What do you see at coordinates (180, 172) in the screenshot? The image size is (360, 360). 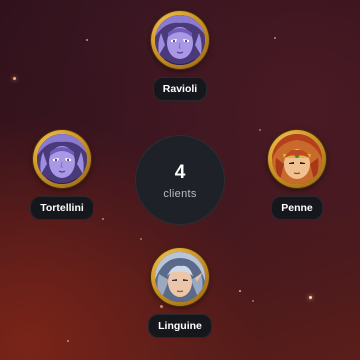 I see `client-count: 4` at bounding box center [180, 172].